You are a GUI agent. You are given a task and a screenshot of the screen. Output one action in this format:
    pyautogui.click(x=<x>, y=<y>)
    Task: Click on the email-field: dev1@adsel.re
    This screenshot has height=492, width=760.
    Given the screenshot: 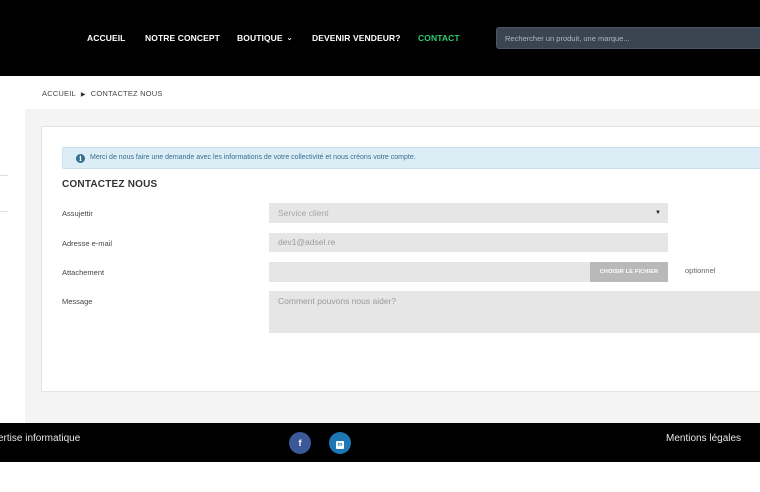 What is the action you would take?
    pyautogui.click(x=468, y=242)
    